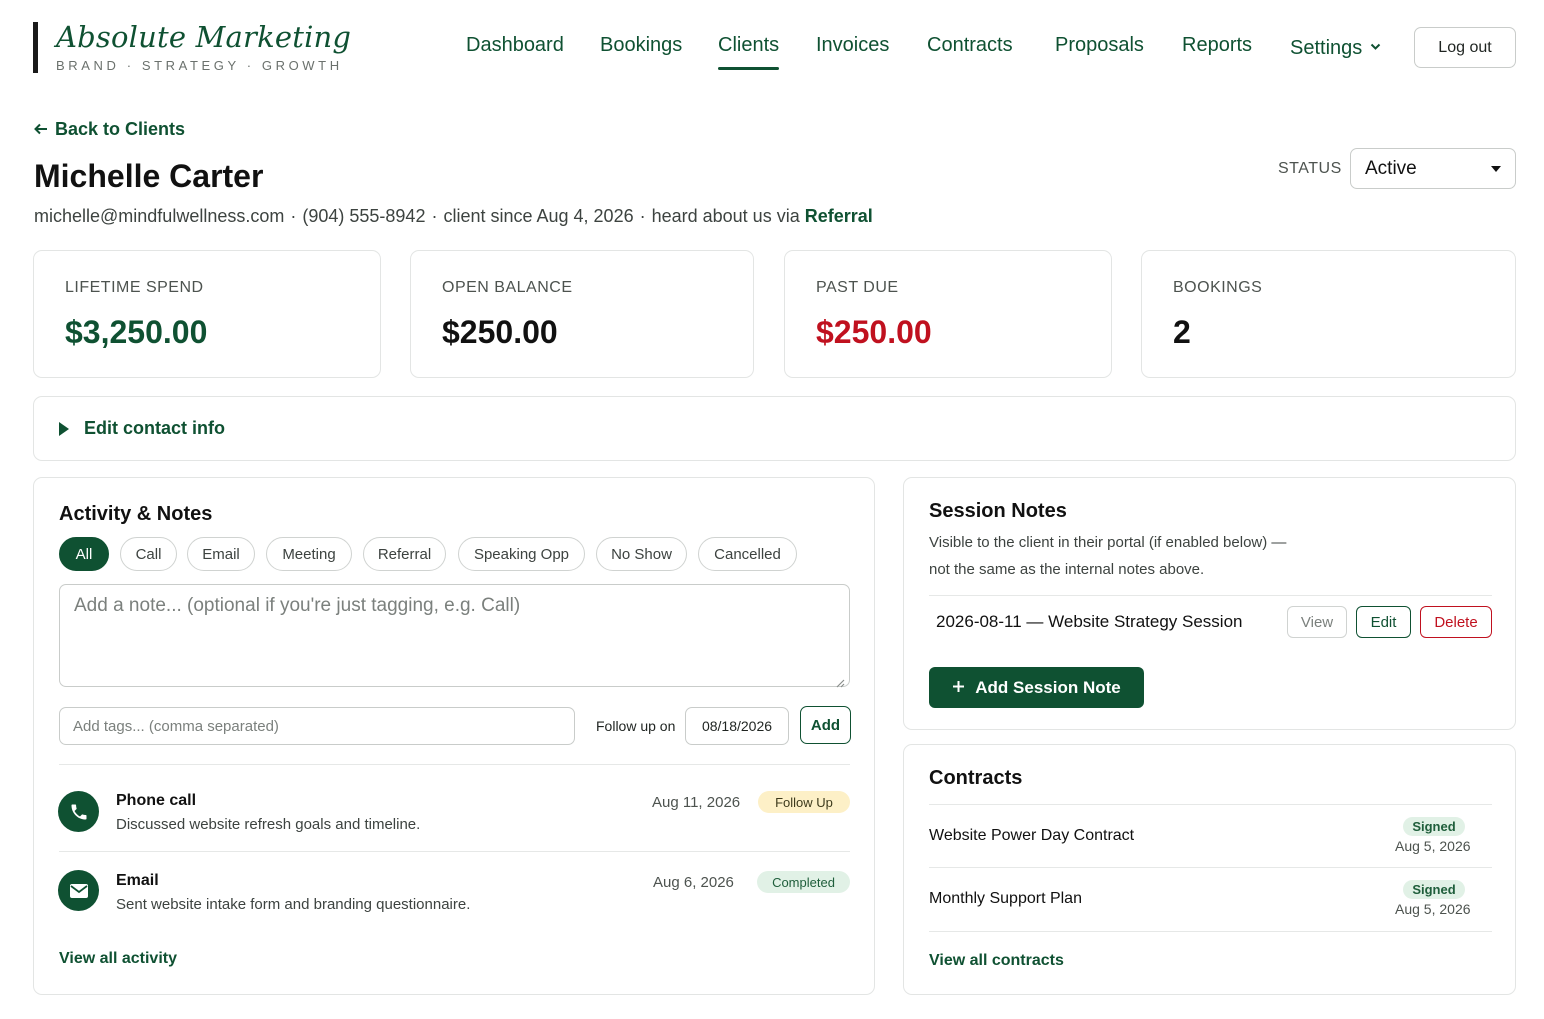 The width and height of the screenshot is (1544, 1019). Describe the element at coordinates (804, 802) in the screenshot. I see `follow-up-badge: Follow Up` at that location.